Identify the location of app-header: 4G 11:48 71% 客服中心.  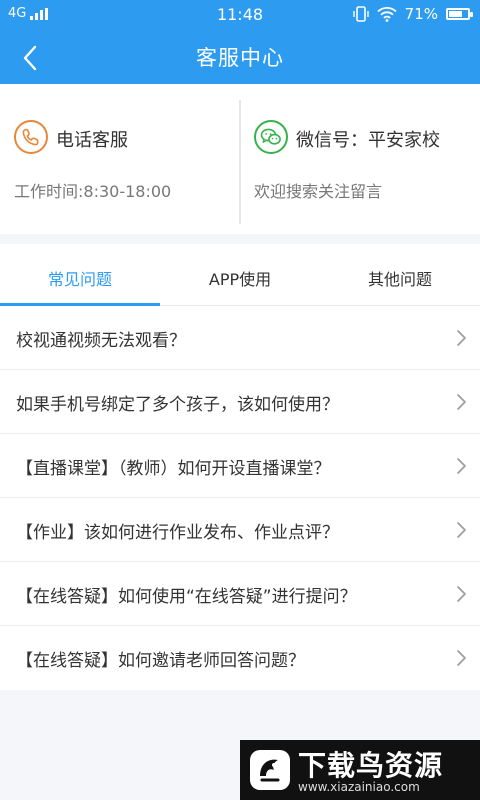
(240, 42).